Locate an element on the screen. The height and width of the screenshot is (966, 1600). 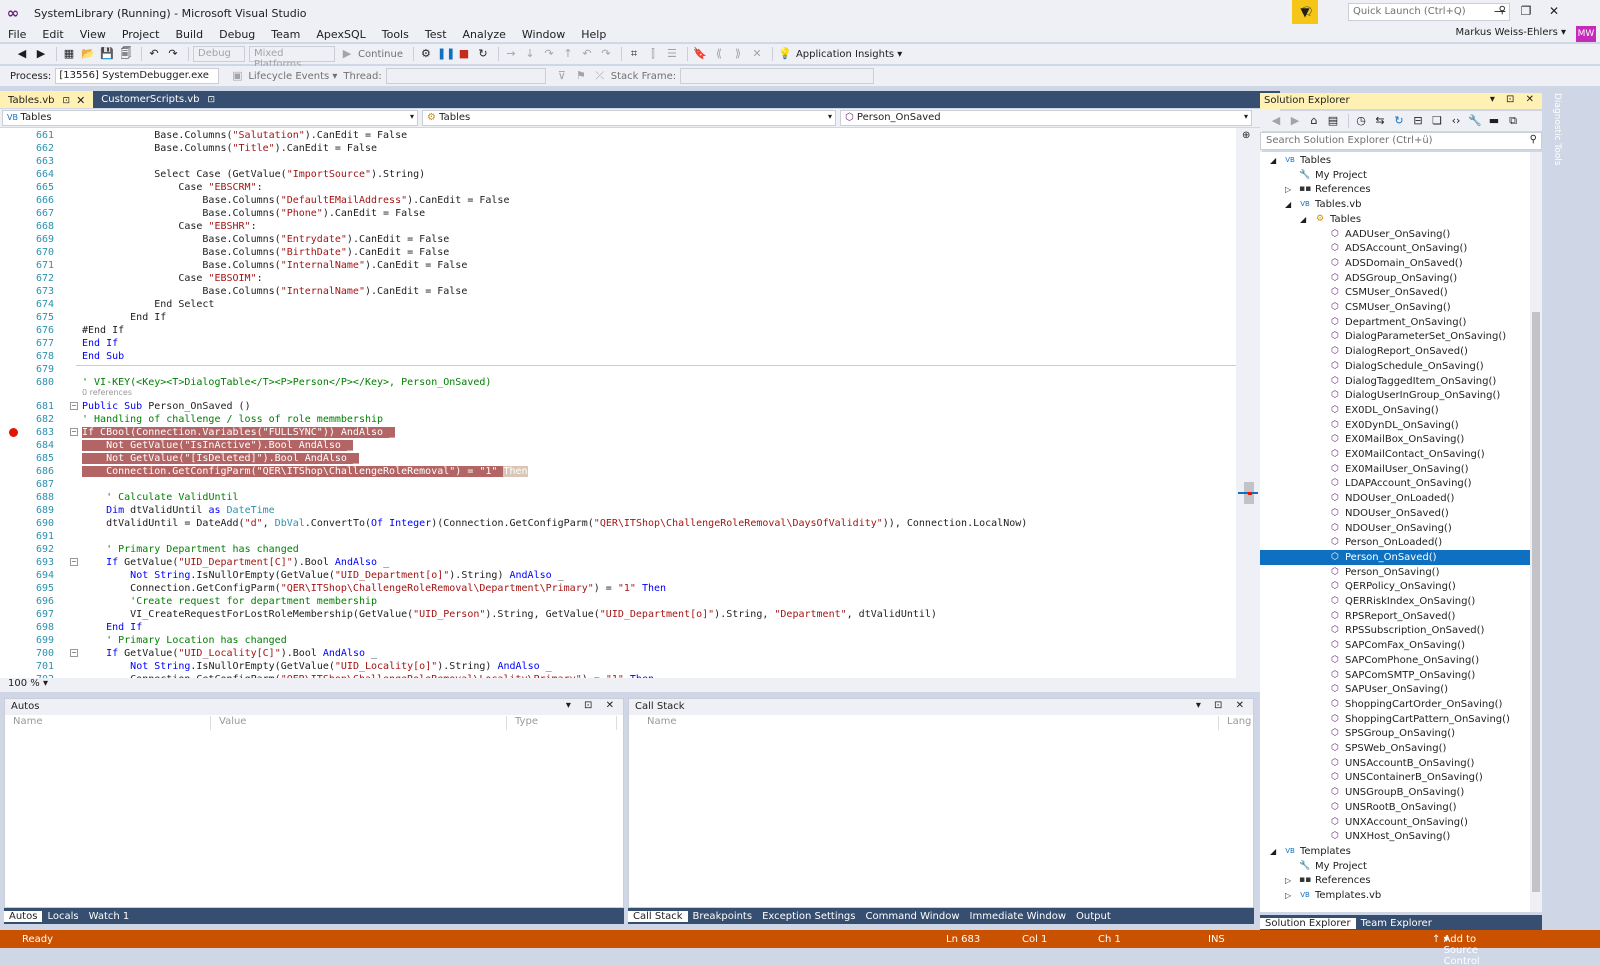
tree-item: ⬡ UNSRootB_OnSaving() is located at coordinates (1395, 807).